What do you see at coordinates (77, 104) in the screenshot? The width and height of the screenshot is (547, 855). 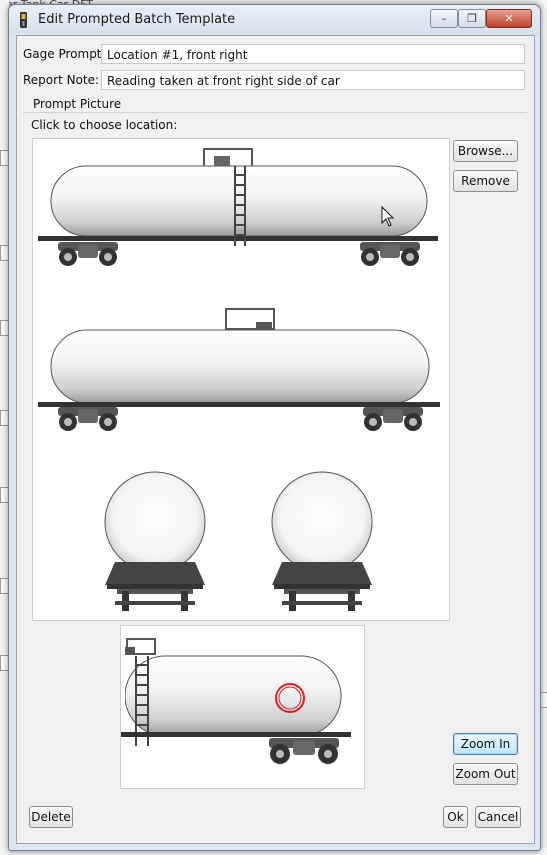 I see `prompt-picture-group-label: Prompt Picture` at bounding box center [77, 104].